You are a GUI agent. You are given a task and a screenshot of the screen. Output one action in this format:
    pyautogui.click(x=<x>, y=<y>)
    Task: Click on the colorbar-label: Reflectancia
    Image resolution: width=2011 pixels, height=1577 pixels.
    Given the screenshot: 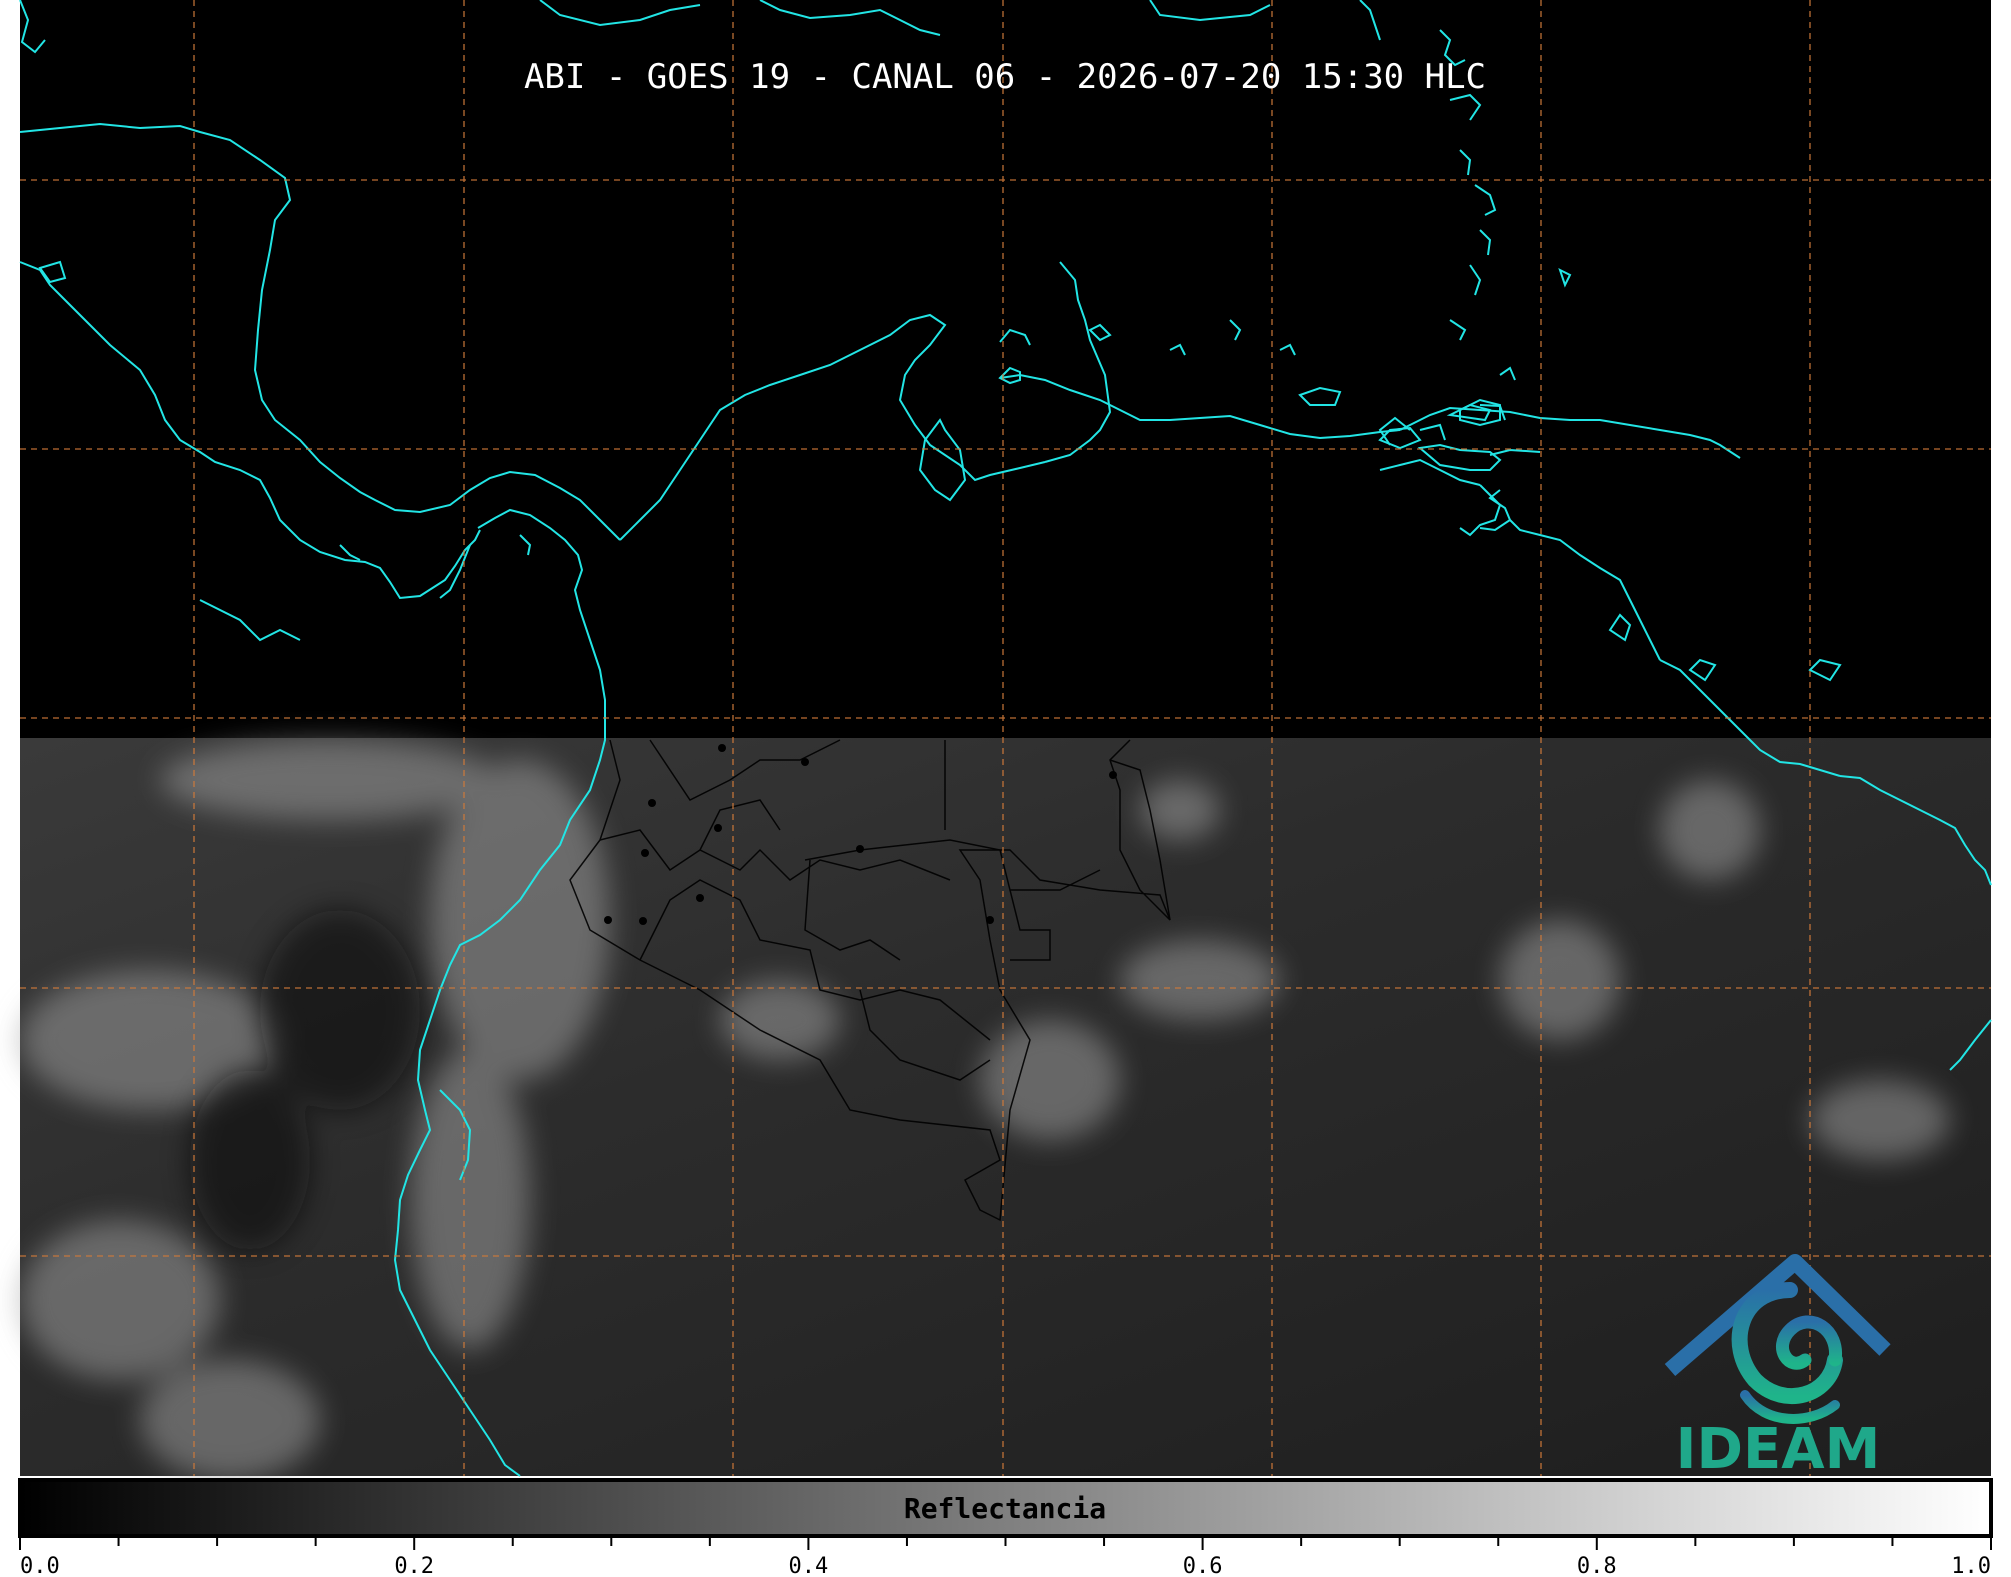 What is the action you would take?
    pyautogui.click(x=1005, y=1508)
    